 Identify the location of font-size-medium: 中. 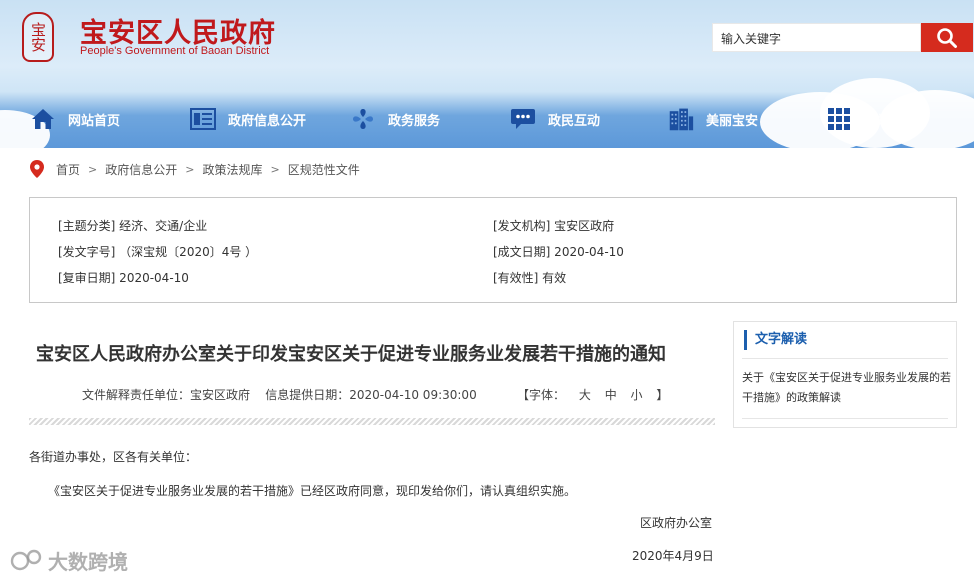
(611, 395).